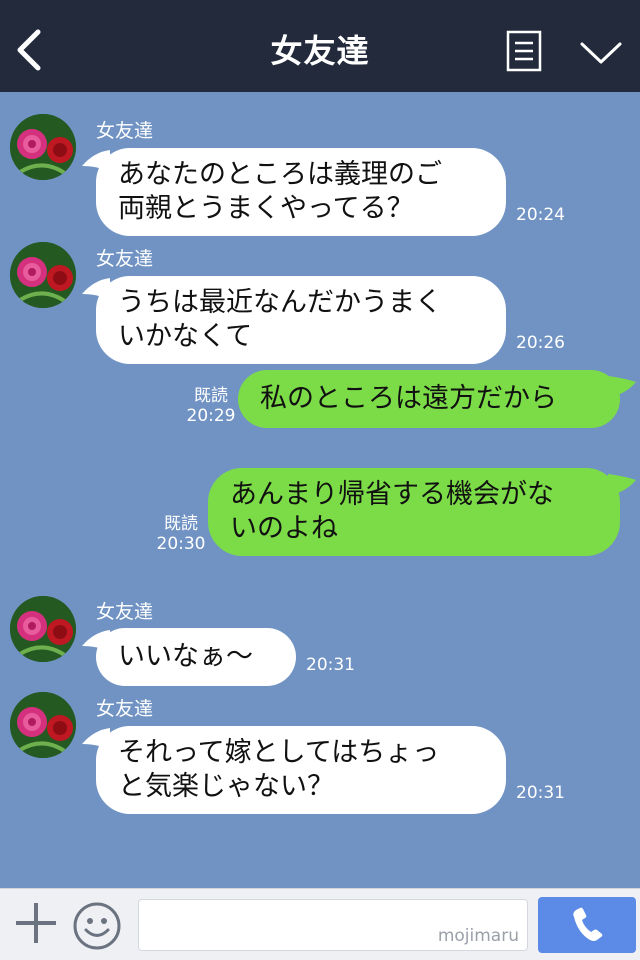  I want to click on message-time: 20:29, so click(211, 416).